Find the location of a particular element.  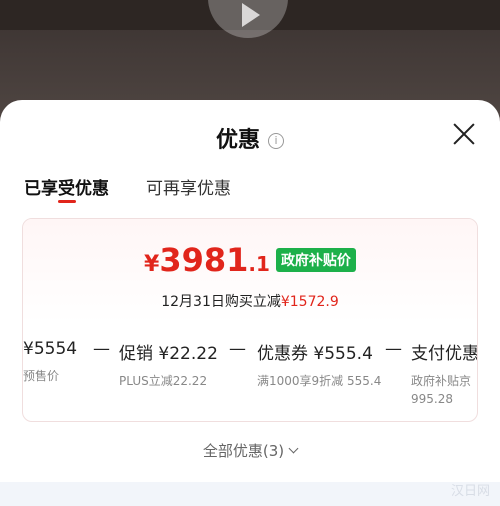

breakdown-coupon: 优惠券 ¥555.4 满1000享9折减 555.4 is located at coordinates (322, 364).